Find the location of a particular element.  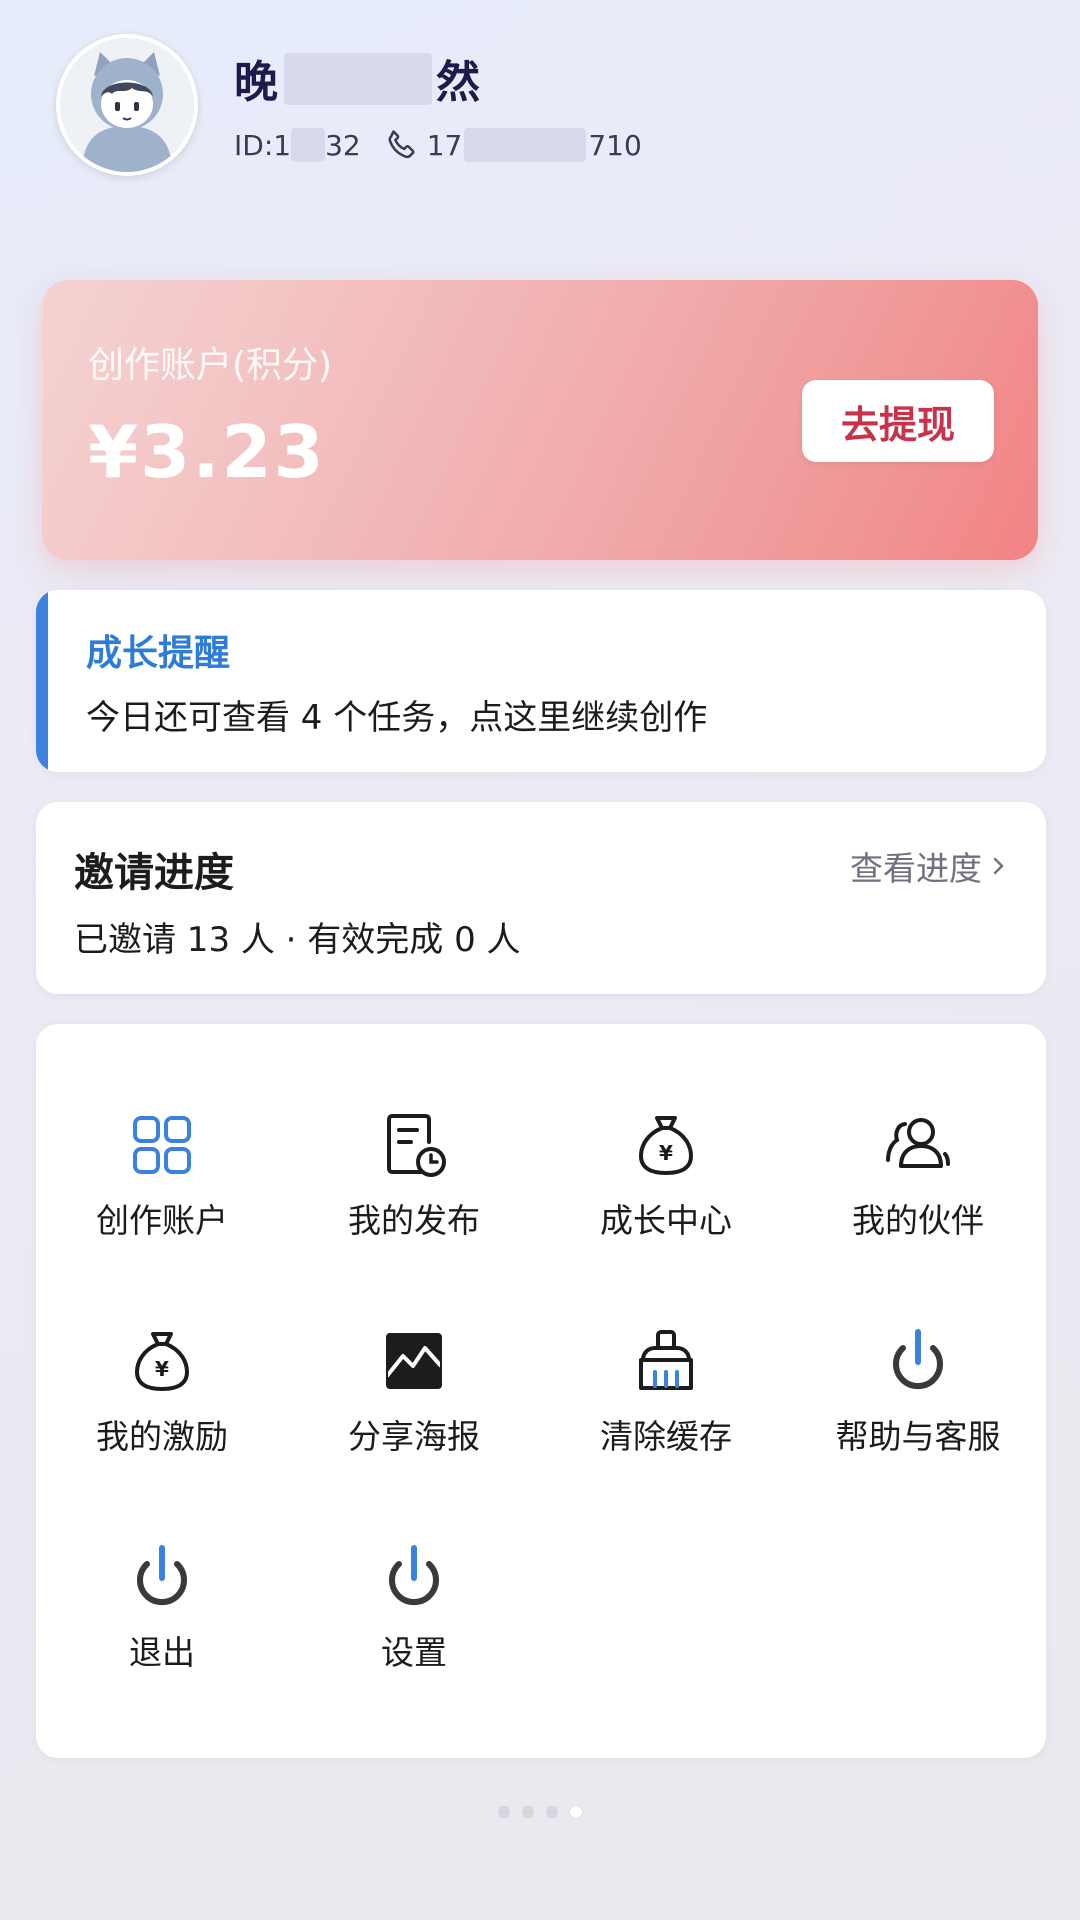

menu-item-clear-cache: 清除缓存 is located at coordinates (666, 1411).